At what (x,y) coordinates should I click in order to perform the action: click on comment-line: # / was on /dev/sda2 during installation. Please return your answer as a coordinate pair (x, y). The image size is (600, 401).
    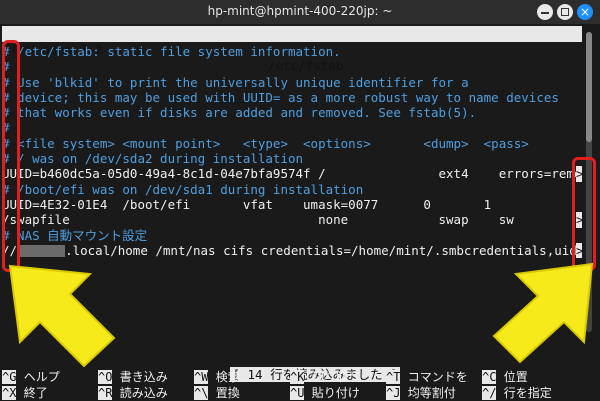
    Looking at the image, I should click on (292, 158).